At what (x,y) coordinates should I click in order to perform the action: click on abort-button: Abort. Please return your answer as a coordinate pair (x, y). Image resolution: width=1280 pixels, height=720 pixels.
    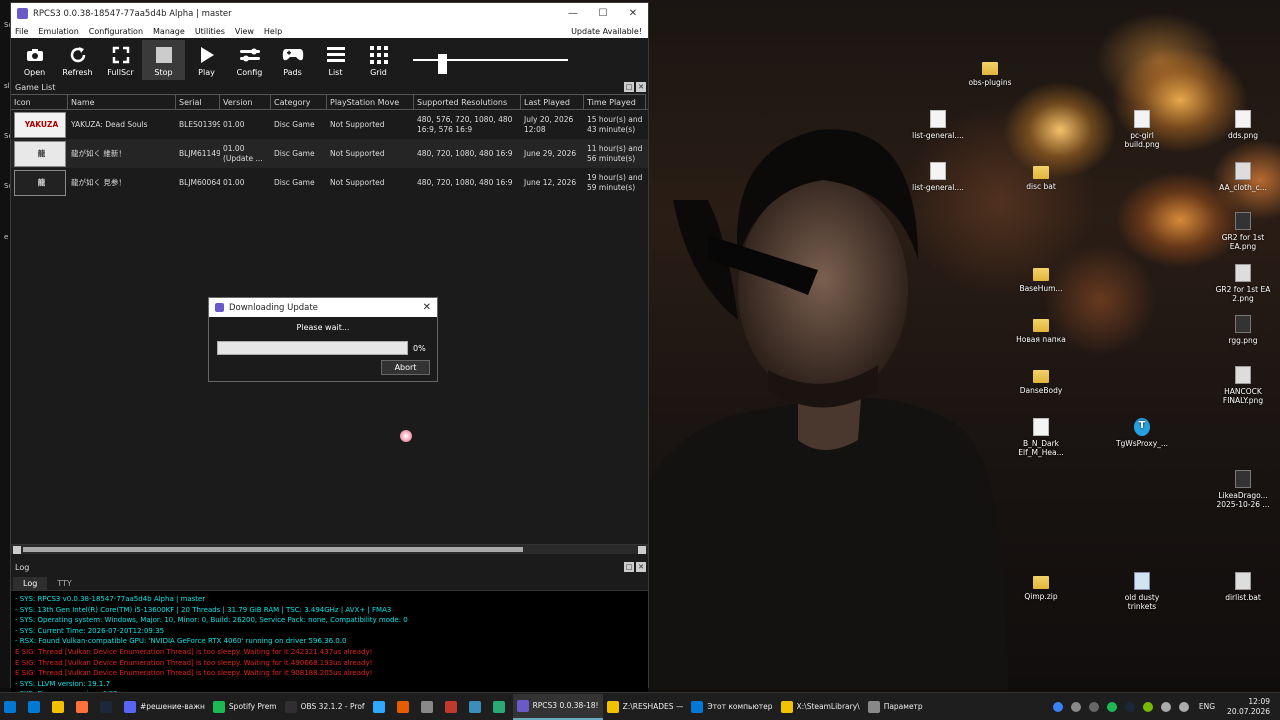
    Looking at the image, I should click on (405, 367).